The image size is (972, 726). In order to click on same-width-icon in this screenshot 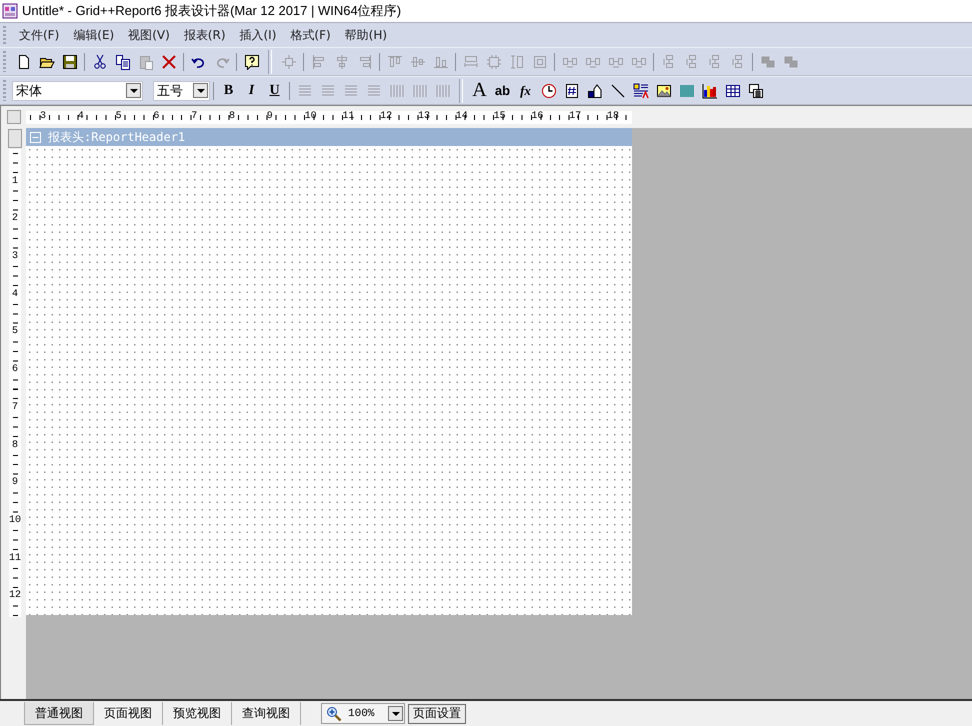, I will do `click(470, 62)`.